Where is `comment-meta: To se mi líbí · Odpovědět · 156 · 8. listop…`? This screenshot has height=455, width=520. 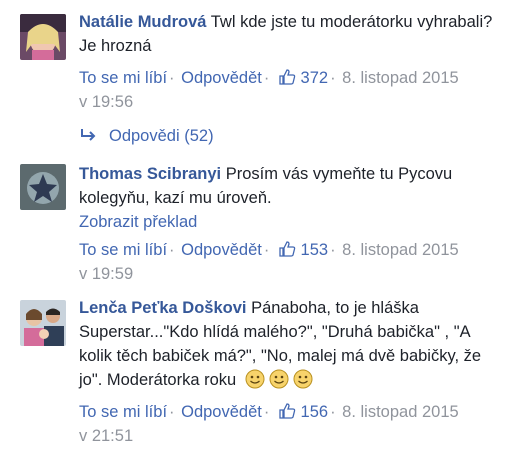 comment-meta: To se mi líbí · Odpovědět · 156 · 8. listop… is located at coordinates (269, 423).